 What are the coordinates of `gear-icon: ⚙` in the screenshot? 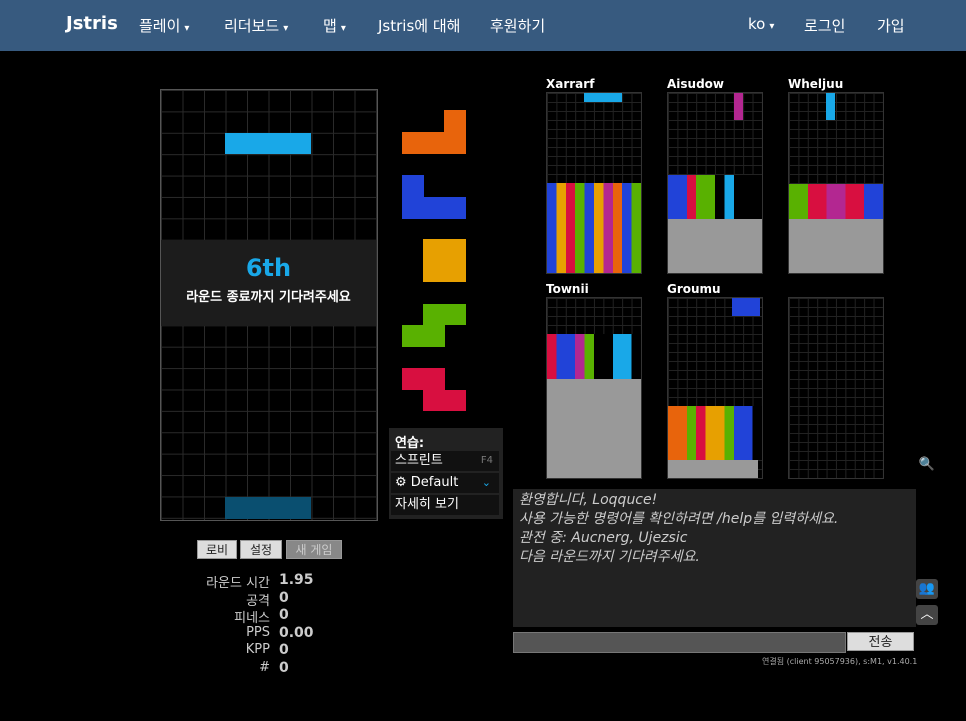 It's located at (401, 482).